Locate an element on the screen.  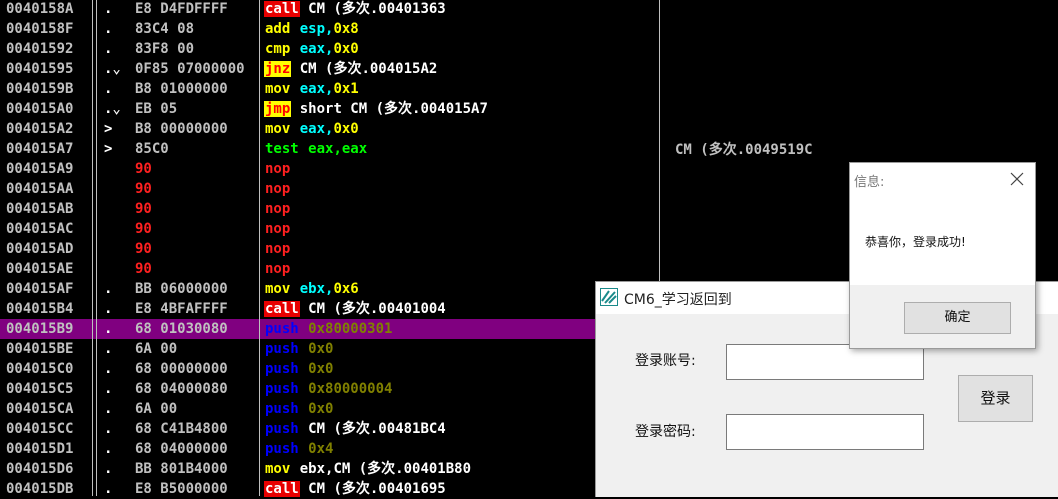
address-cell: 004015AA is located at coordinates (40, 189).